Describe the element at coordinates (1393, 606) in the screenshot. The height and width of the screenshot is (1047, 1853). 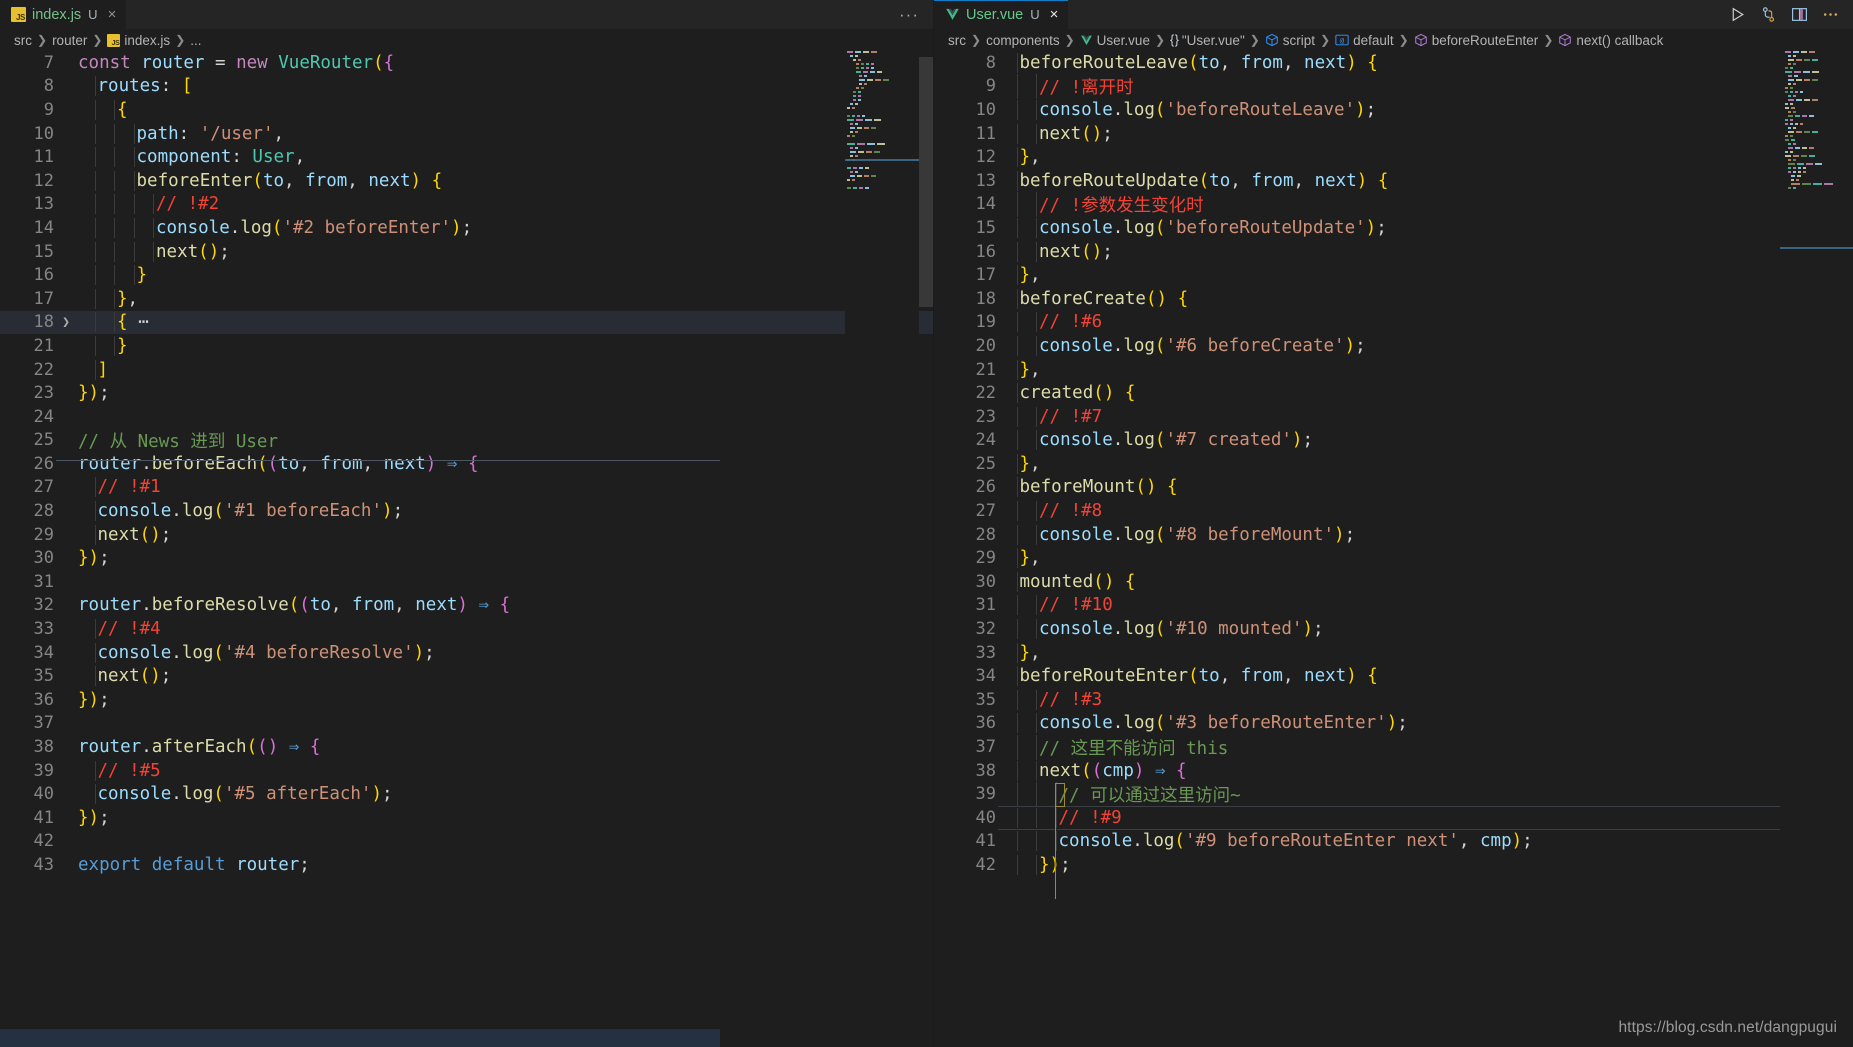
I see `code-line: 31// !#10` at that location.